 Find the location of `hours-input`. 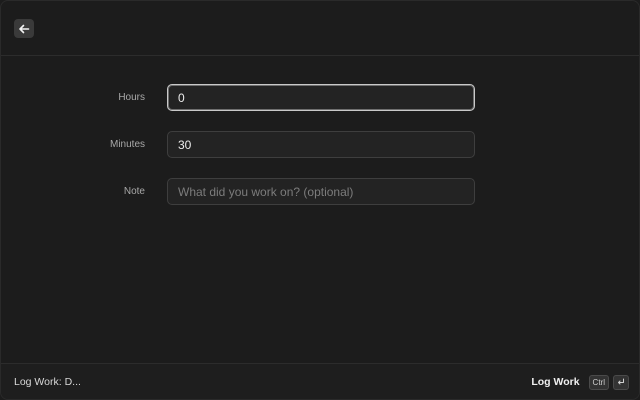

hours-input is located at coordinates (321, 97).